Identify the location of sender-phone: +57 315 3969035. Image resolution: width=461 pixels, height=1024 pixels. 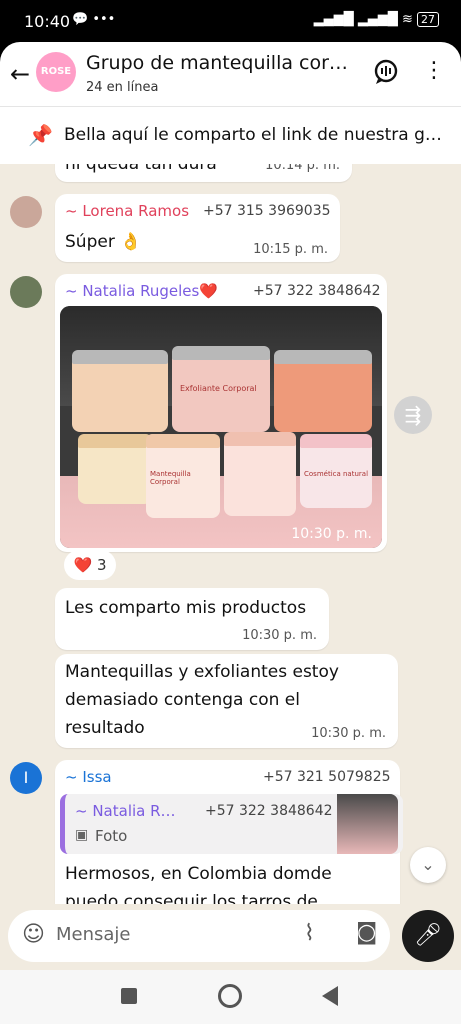
(267, 211).